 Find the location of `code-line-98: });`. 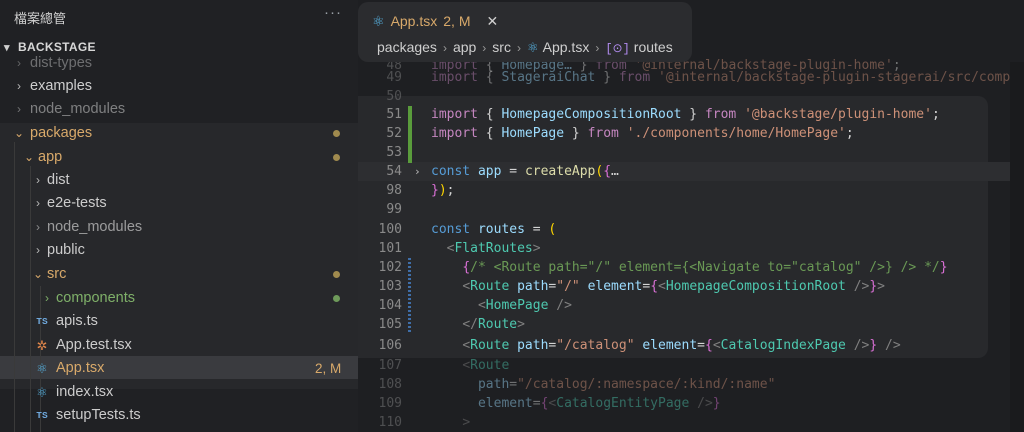

code-line-98: }); is located at coordinates (443, 190).